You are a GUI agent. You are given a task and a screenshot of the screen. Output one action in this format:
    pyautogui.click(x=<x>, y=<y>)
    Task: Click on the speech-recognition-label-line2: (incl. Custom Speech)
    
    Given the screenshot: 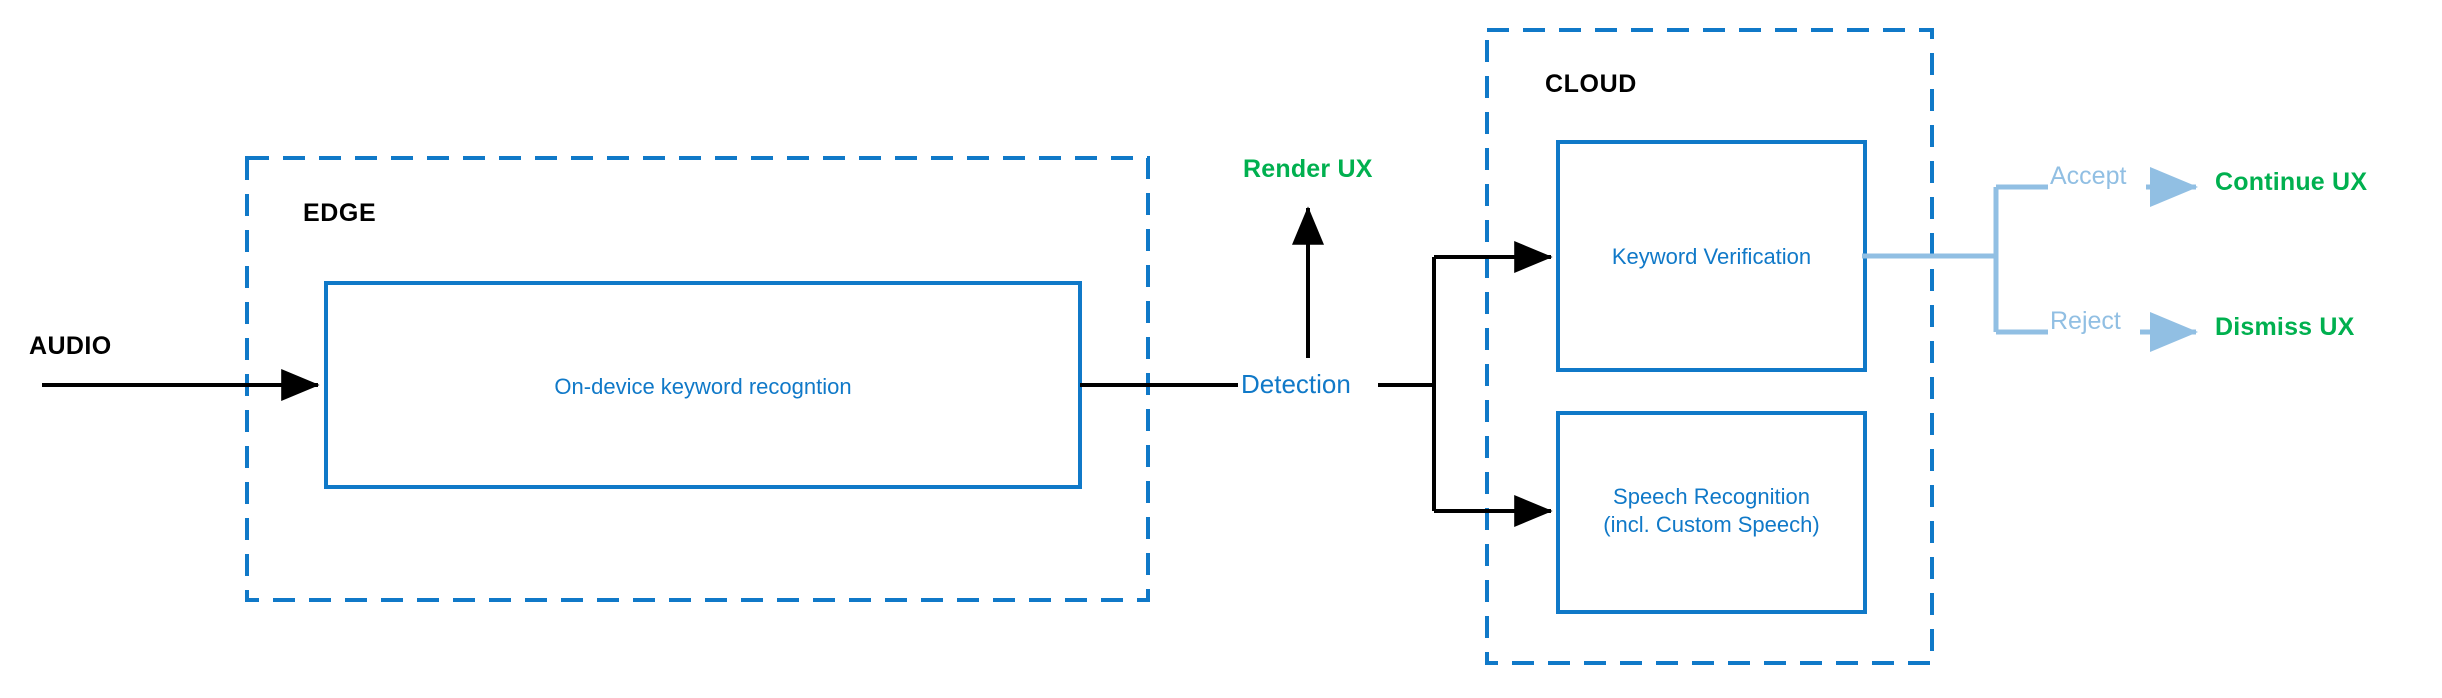 What is the action you would take?
    pyautogui.click(x=1711, y=524)
    